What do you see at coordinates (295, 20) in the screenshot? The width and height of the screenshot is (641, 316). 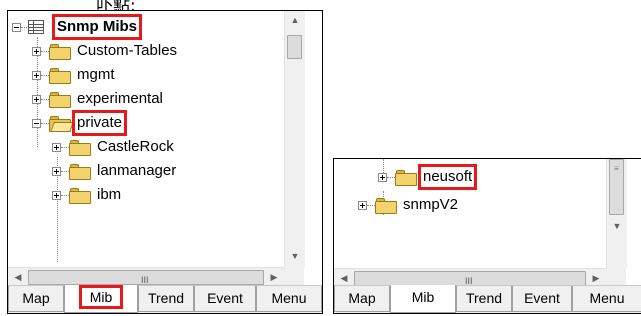 I see `scroll-up-arrow-icon: ▲` at bounding box center [295, 20].